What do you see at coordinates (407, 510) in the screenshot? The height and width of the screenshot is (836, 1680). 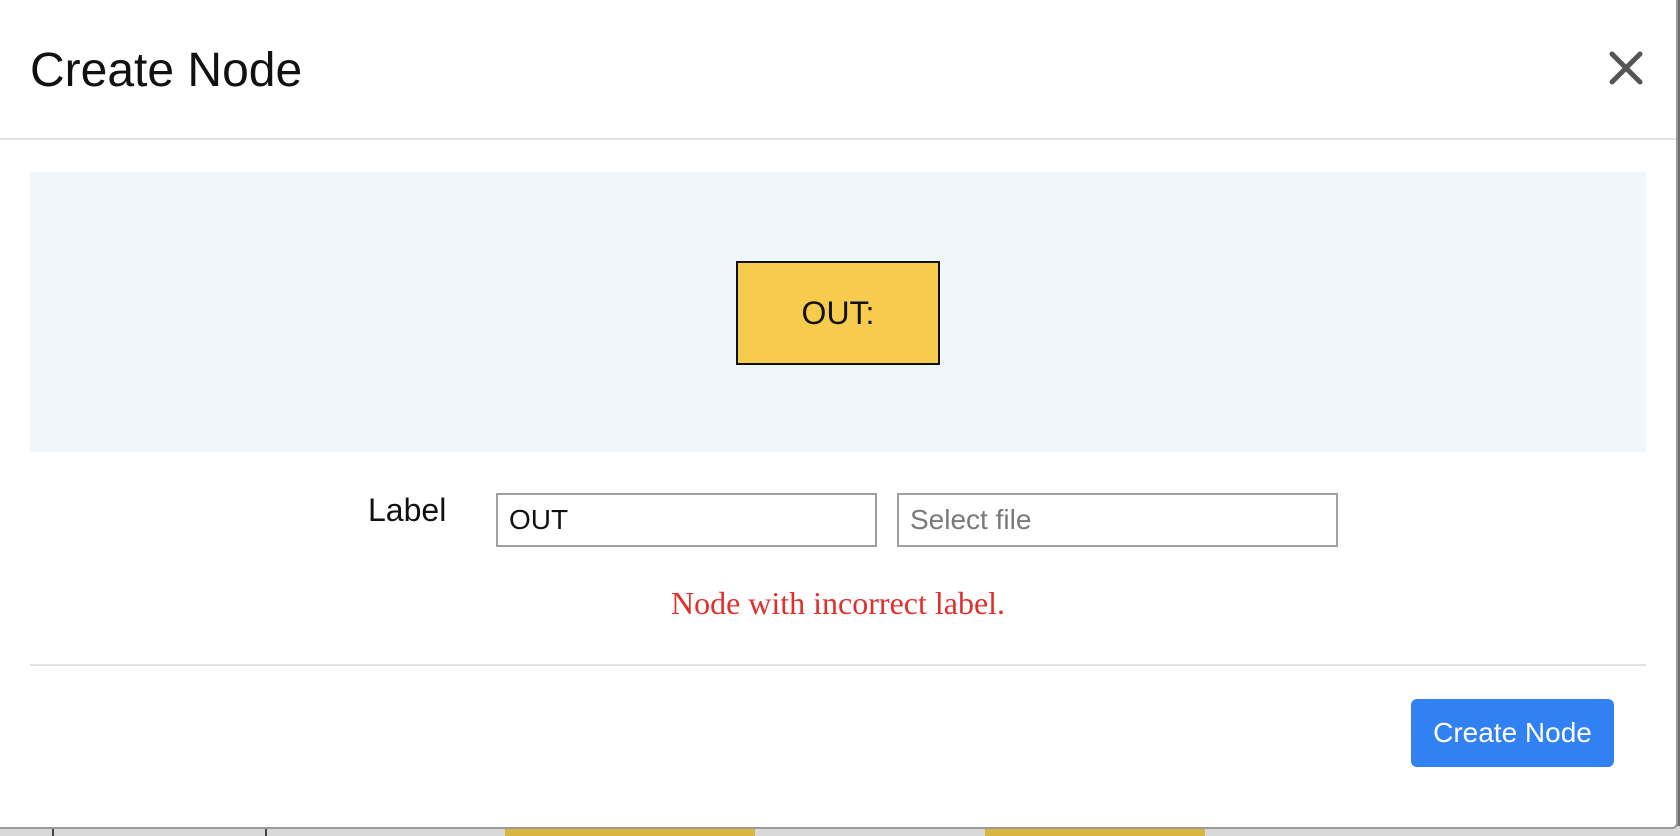 I see `label-field-label: Label` at bounding box center [407, 510].